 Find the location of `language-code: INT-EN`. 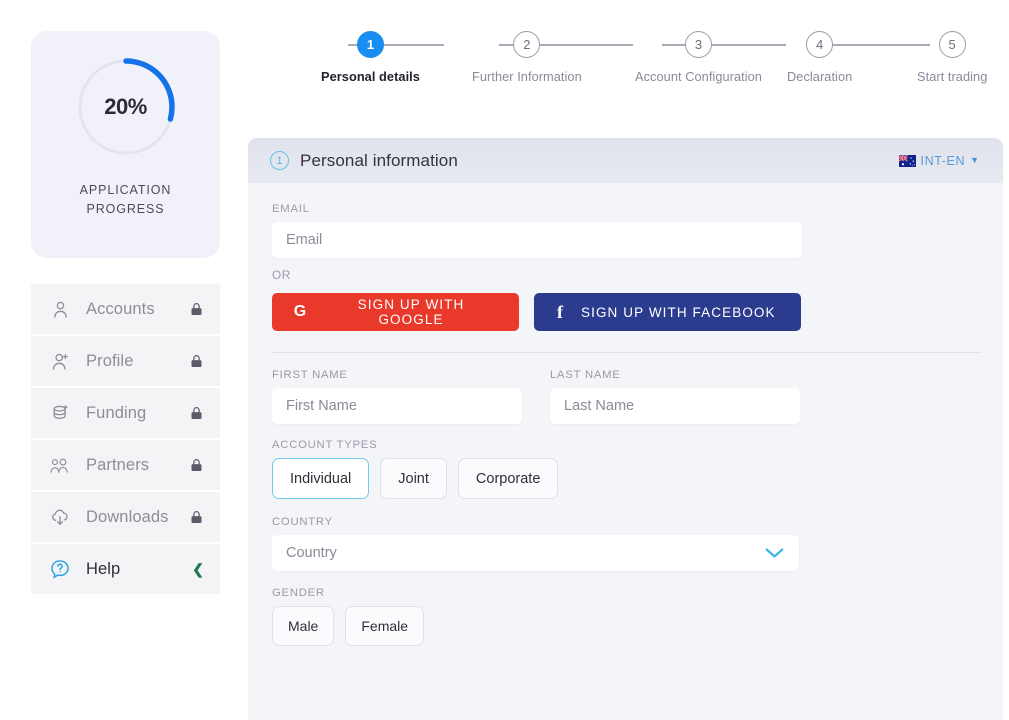

language-code: INT-EN is located at coordinates (943, 160).